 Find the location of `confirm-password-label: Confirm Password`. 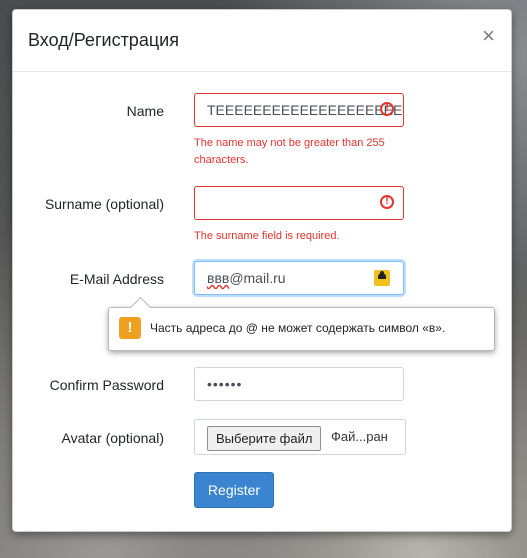

confirm-password-label: Confirm Password is located at coordinates (106, 385).